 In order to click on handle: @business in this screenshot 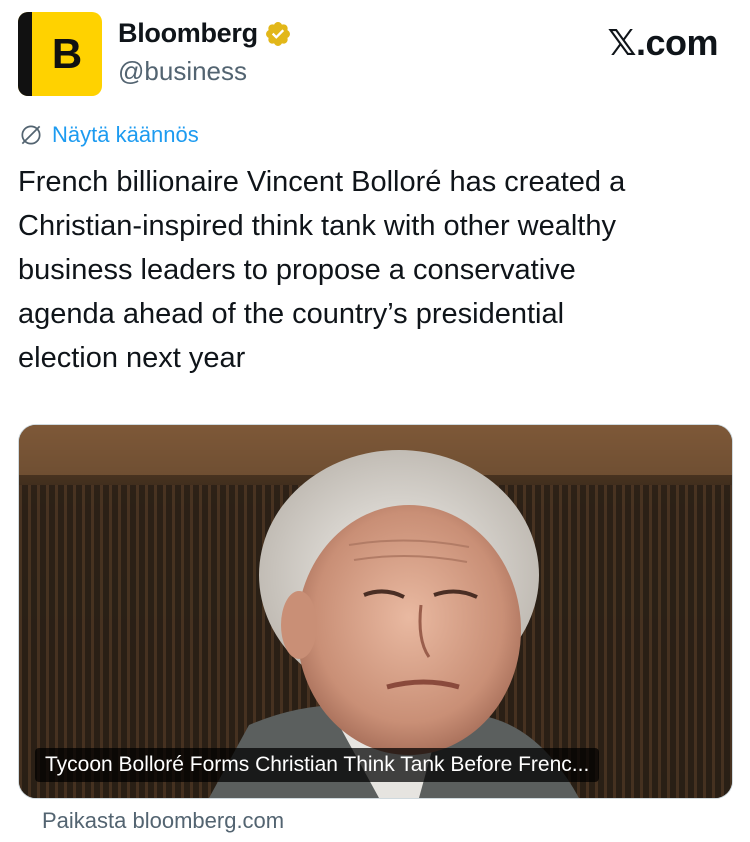, I will do `click(182, 71)`.